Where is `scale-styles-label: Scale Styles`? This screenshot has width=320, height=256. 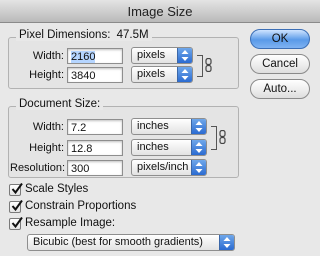
scale-styles-label: Scale Styles is located at coordinates (57, 189).